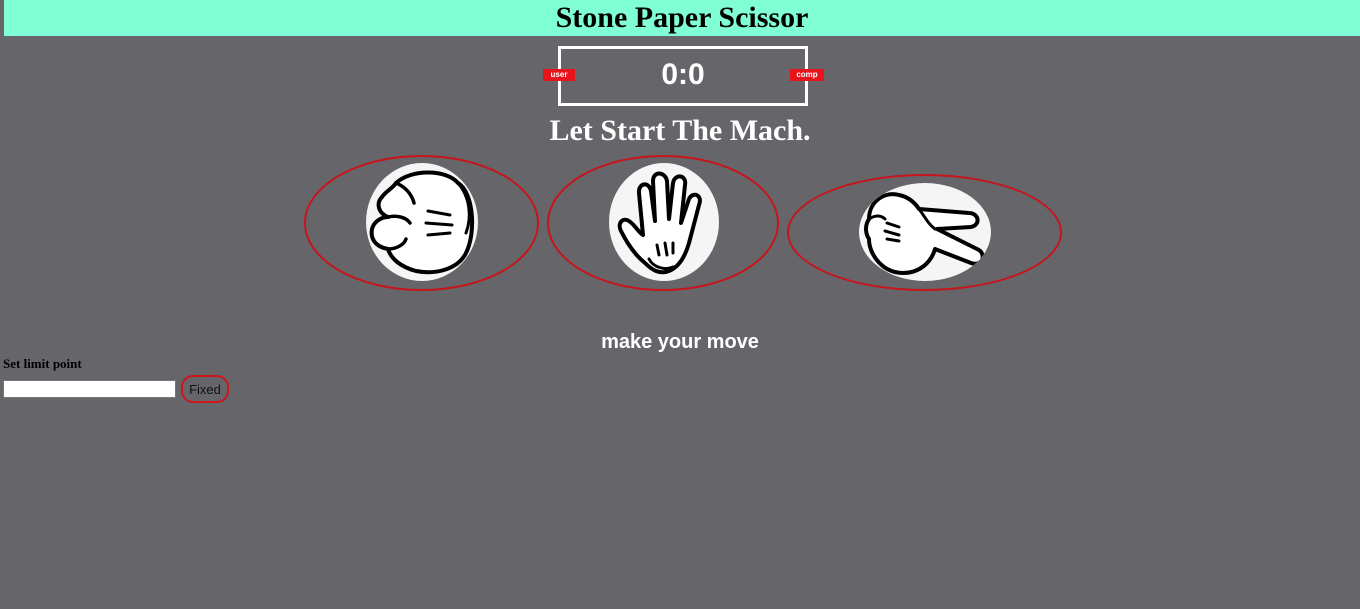 Image resolution: width=1360 pixels, height=609 pixels. Describe the element at coordinates (807, 75) in the screenshot. I see `comp-score-tag: comp` at that location.